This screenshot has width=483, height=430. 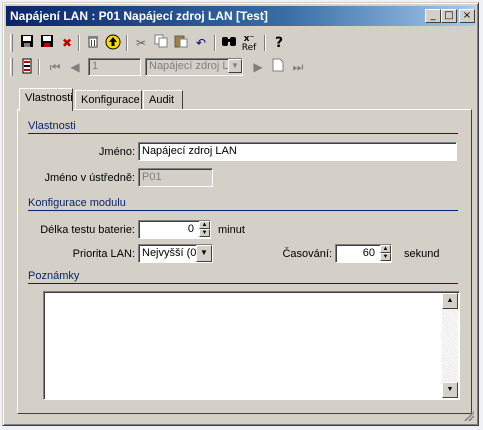 What do you see at coordinates (278, 67) in the screenshot?
I see `new-record-icon` at bounding box center [278, 67].